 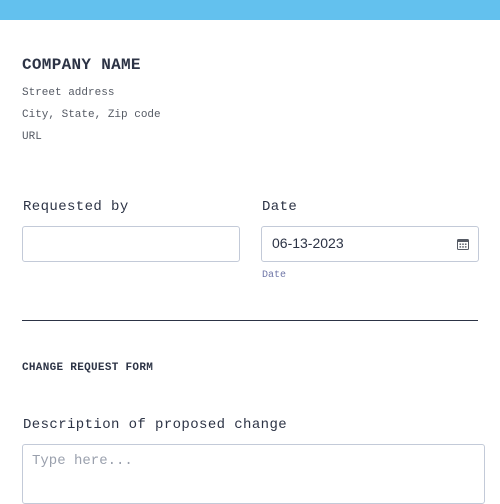 I want to click on description-label: Description of proposed change, so click(x=155, y=425).